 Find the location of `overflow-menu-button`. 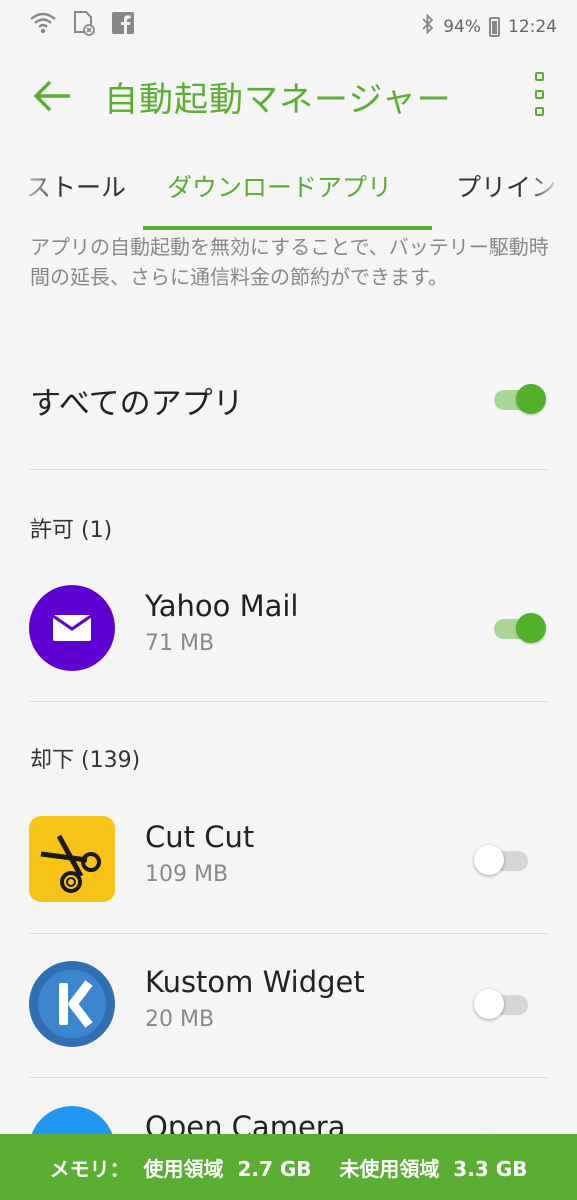

overflow-menu-button is located at coordinates (539, 94).